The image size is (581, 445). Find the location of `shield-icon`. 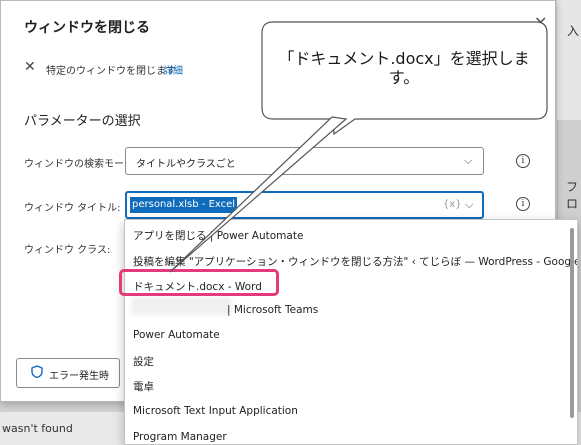

shield-icon is located at coordinates (37, 373).